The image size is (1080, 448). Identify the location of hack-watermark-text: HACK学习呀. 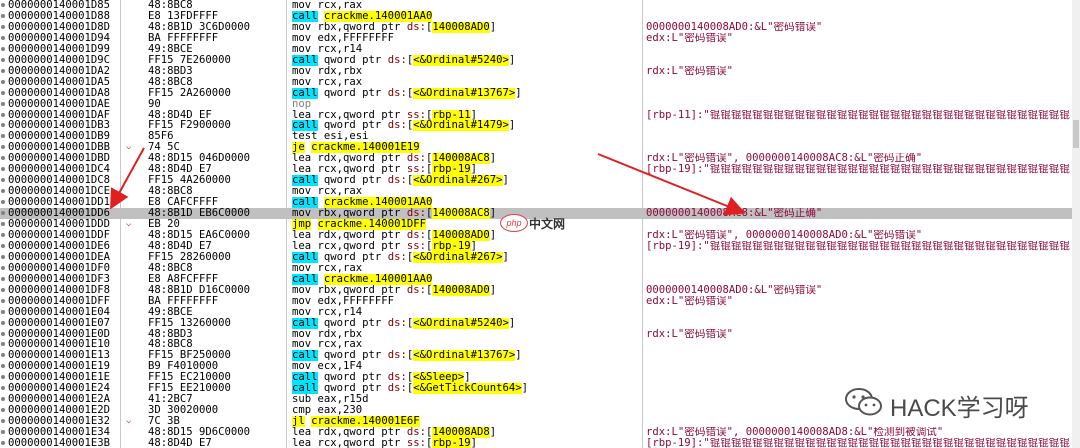
(959, 408).